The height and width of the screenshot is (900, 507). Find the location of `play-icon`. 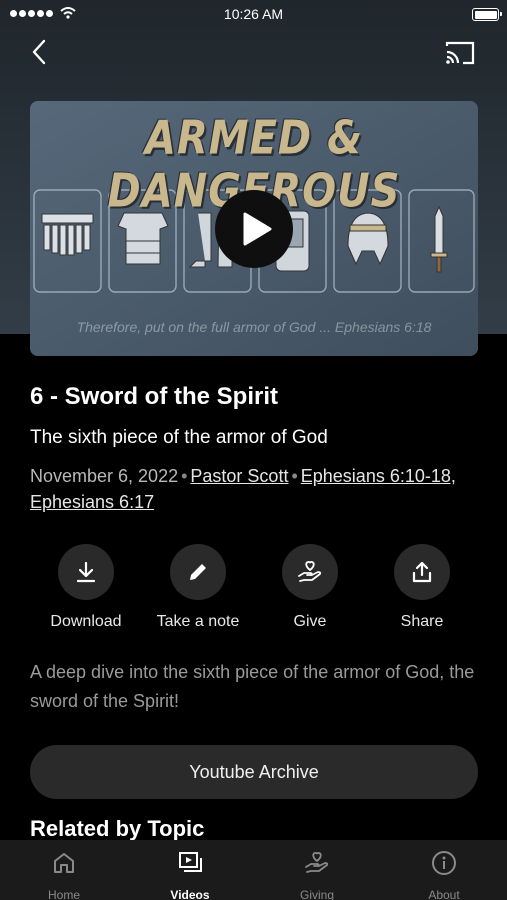

play-icon is located at coordinates (257, 229).